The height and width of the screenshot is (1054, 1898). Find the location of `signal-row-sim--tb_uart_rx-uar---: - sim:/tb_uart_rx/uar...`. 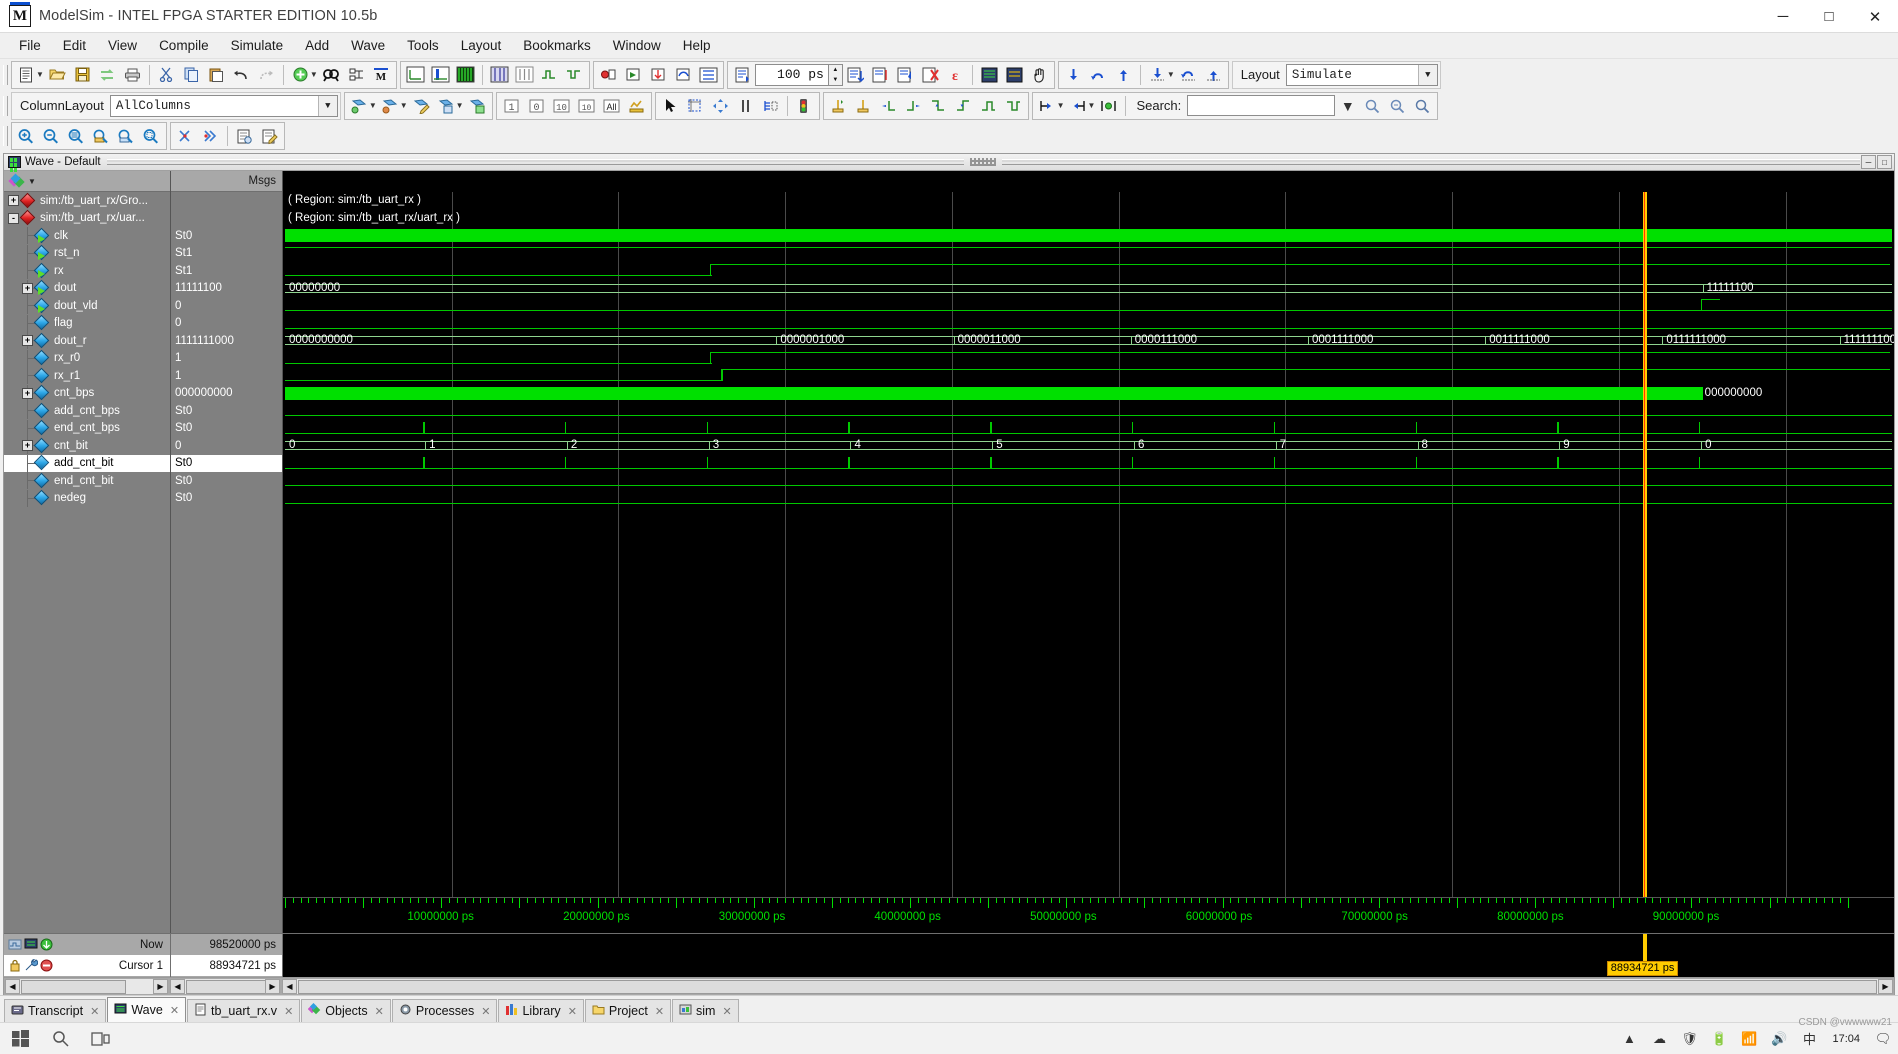

signal-row-sim--tb_uart_rx-uar---: - sim:/tb_uart_rx/uar... is located at coordinates (87, 218).